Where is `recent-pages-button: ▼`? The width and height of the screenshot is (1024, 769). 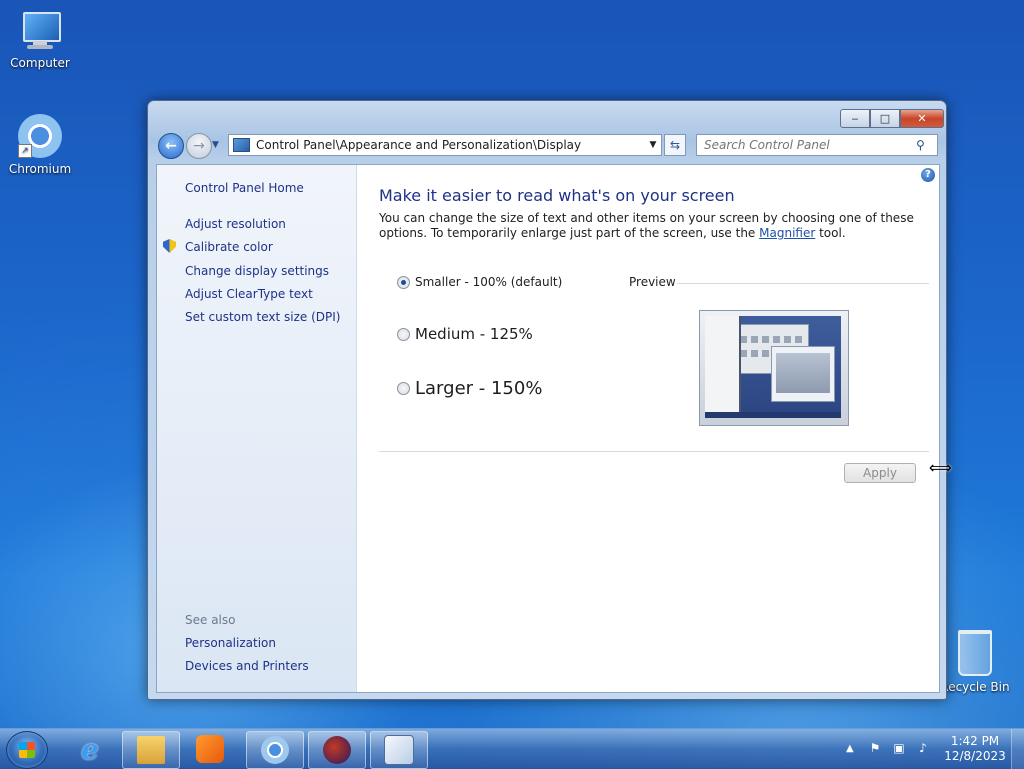
recent-pages-button: ▼ is located at coordinates (215, 145).